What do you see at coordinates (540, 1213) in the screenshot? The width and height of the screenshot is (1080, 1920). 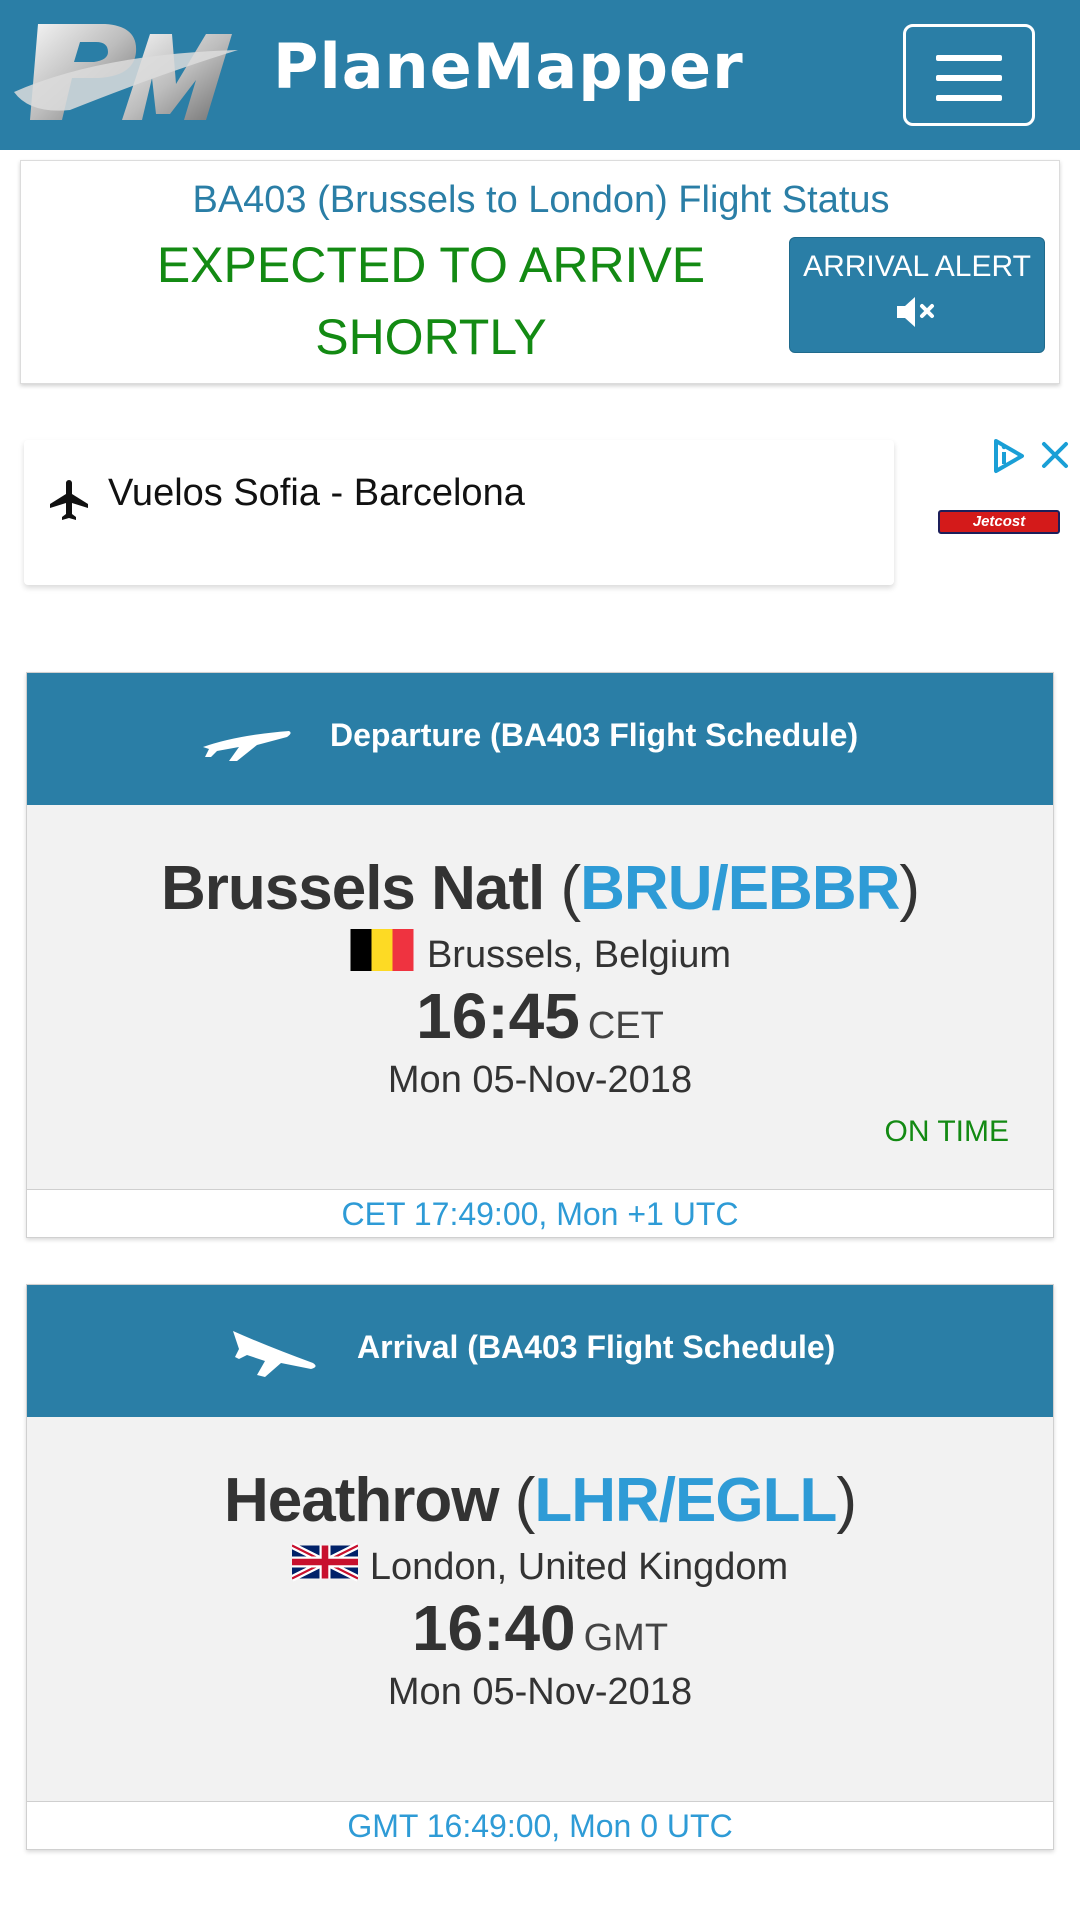 I see `departure-local-time: CET 17:49:00, Mon +1 UTC` at bounding box center [540, 1213].